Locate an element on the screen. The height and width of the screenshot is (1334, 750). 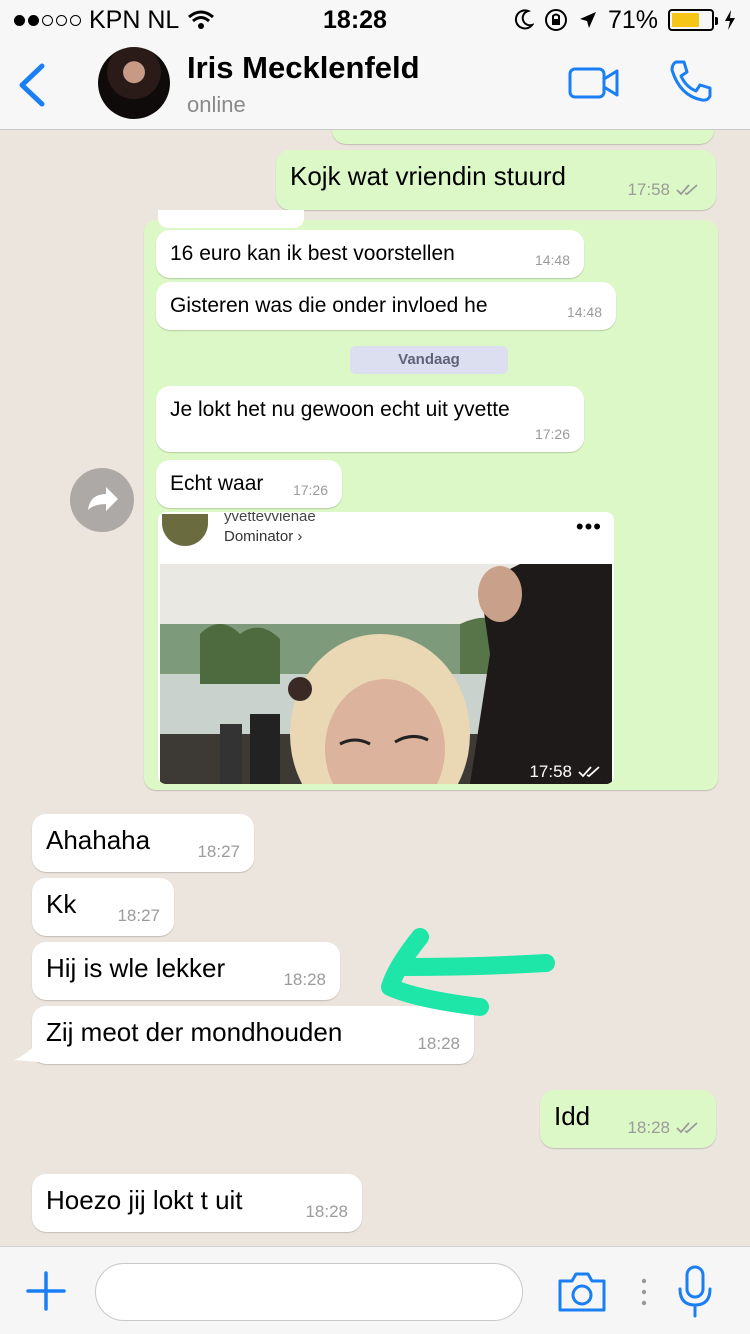
screenshot-message: 16 euro kan ik best voorstellen 14:48 is located at coordinates (370, 254).